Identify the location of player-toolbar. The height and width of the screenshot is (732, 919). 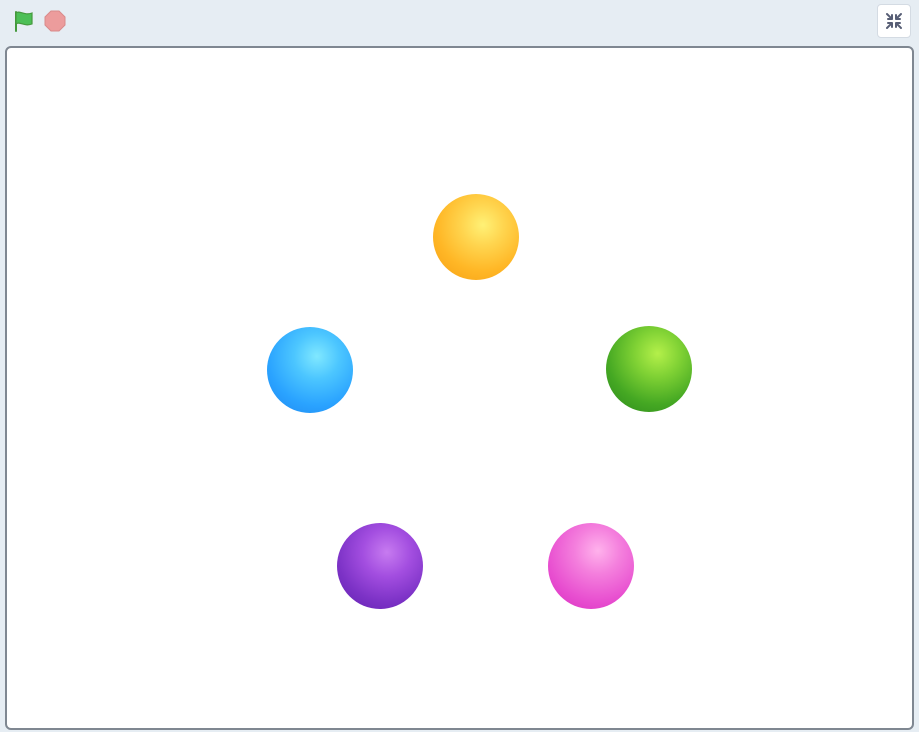
(459, 22).